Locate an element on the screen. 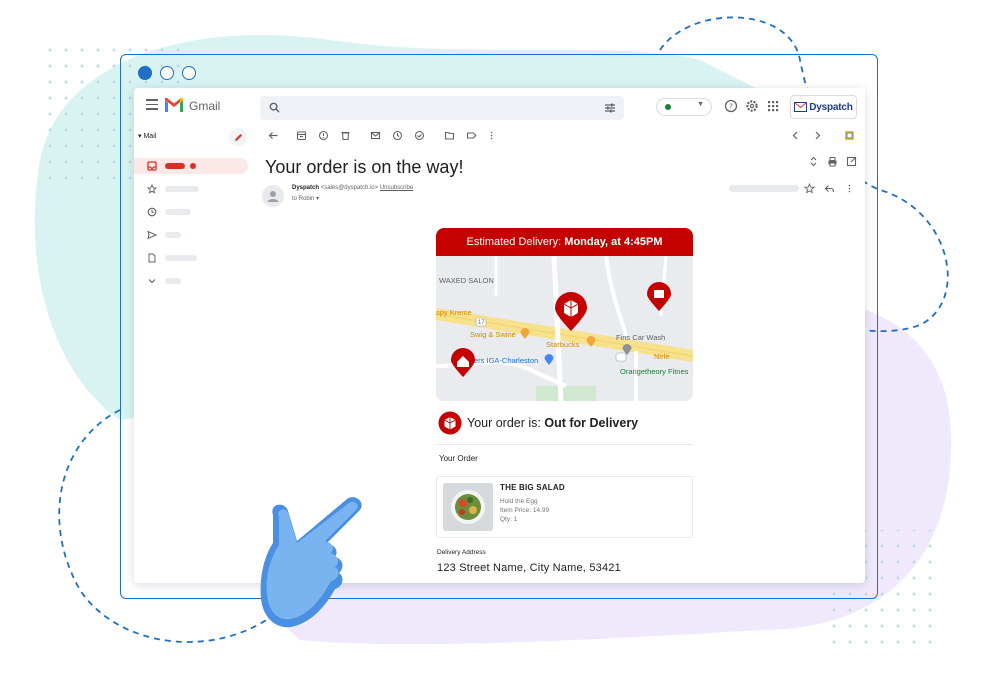 This screenshot has width=1000, height=675. estimated-delivery-banner: Estimated Delivery: Monday, at 4:45PM is located at coordinates (564, 242).